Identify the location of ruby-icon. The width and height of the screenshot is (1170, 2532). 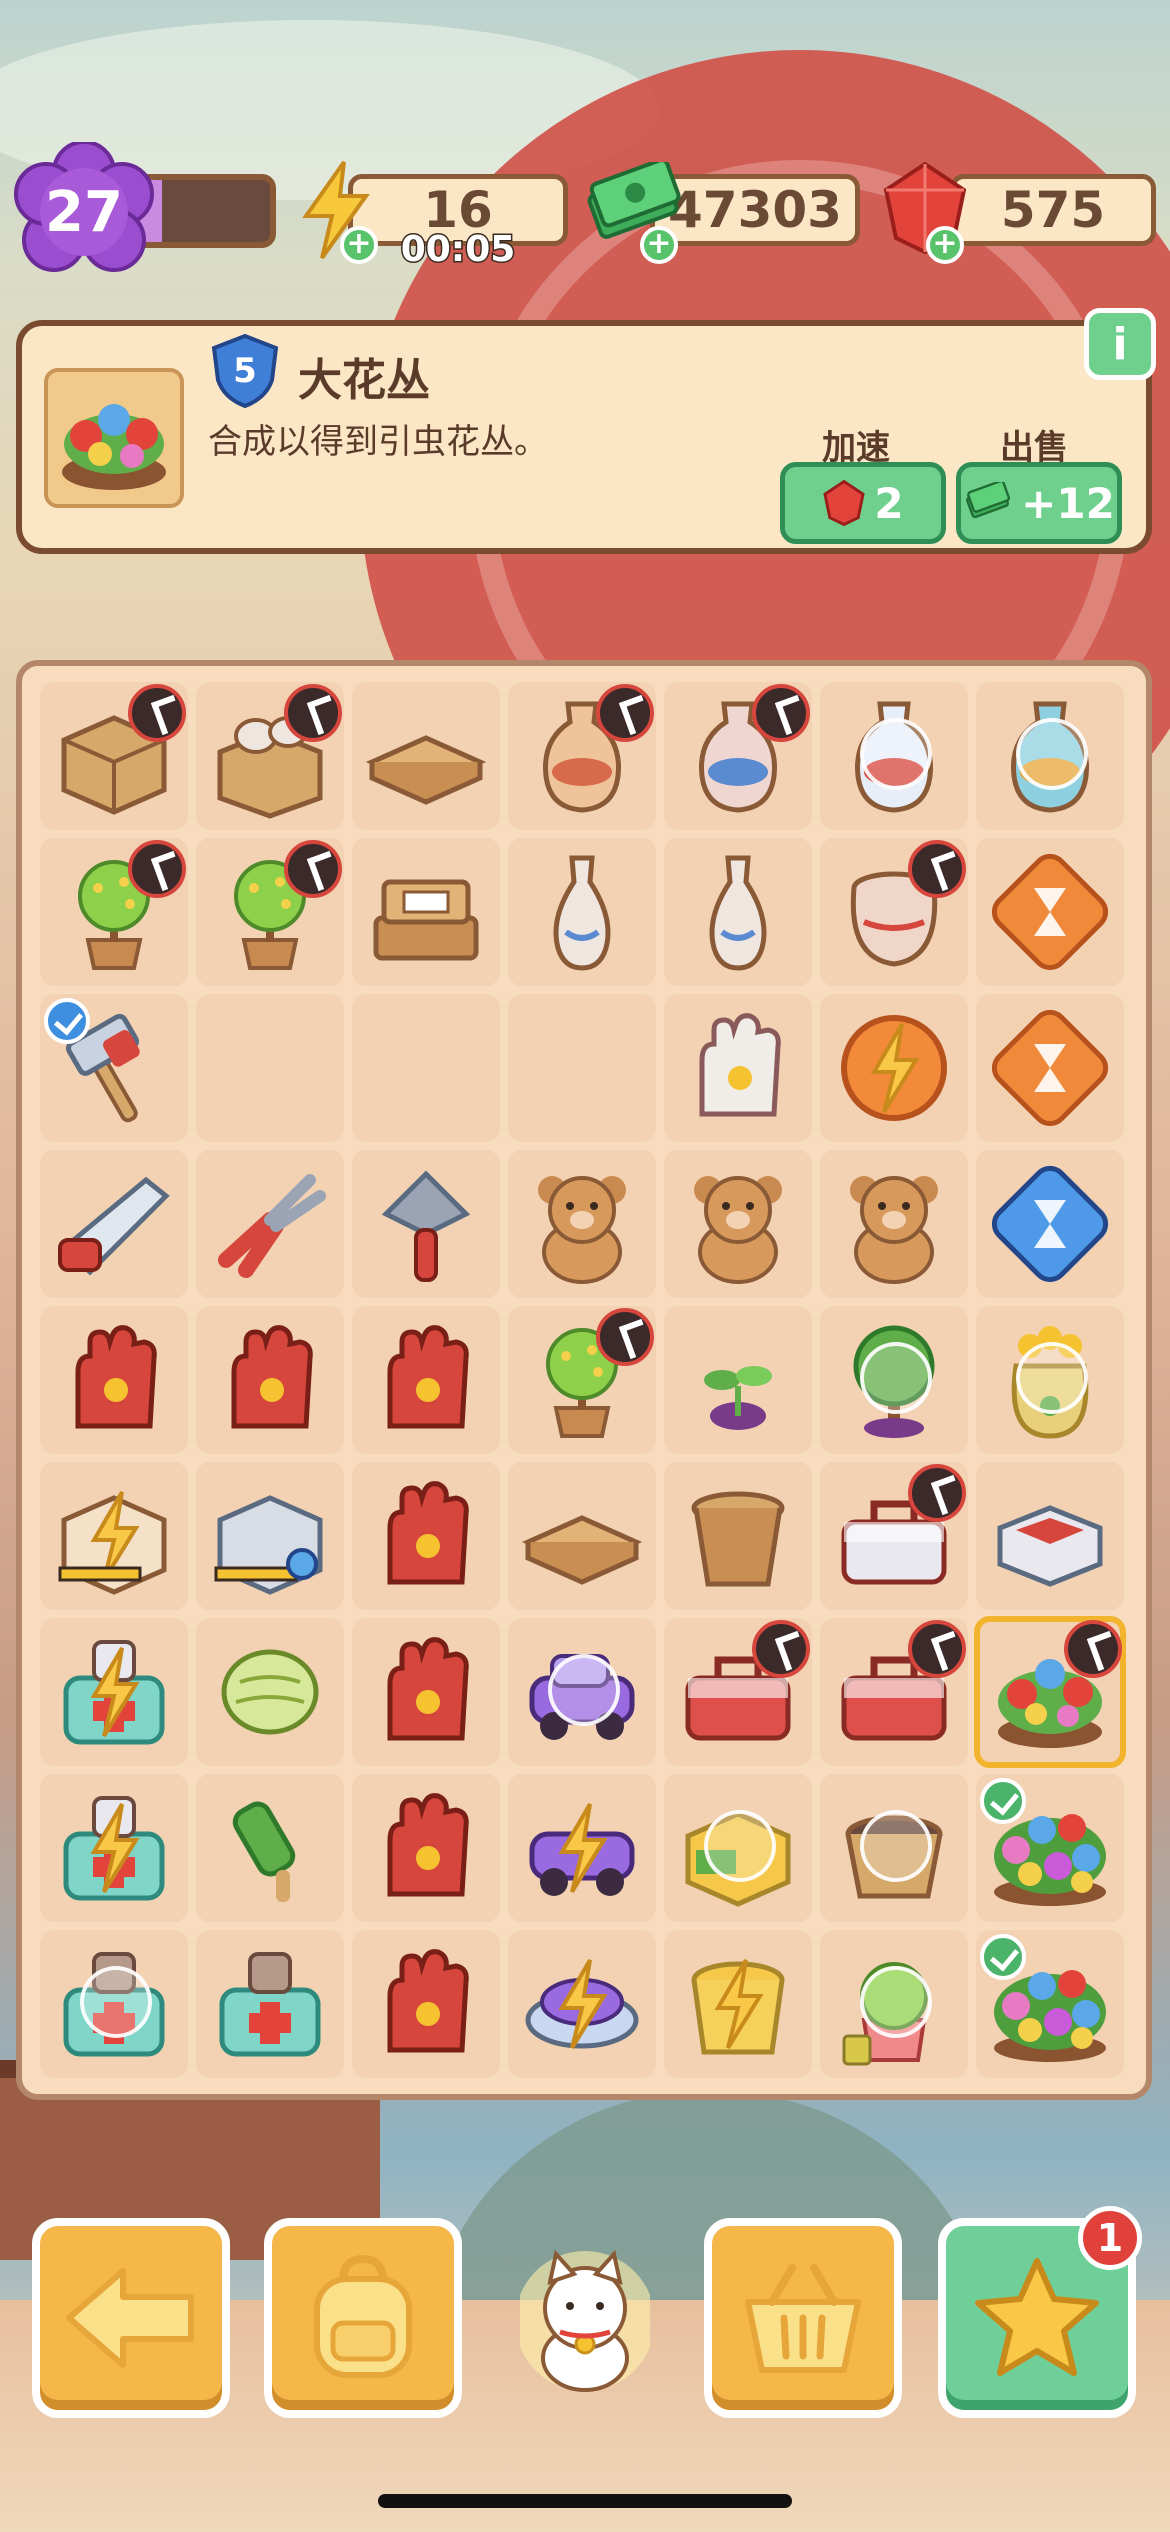
(844, 503).